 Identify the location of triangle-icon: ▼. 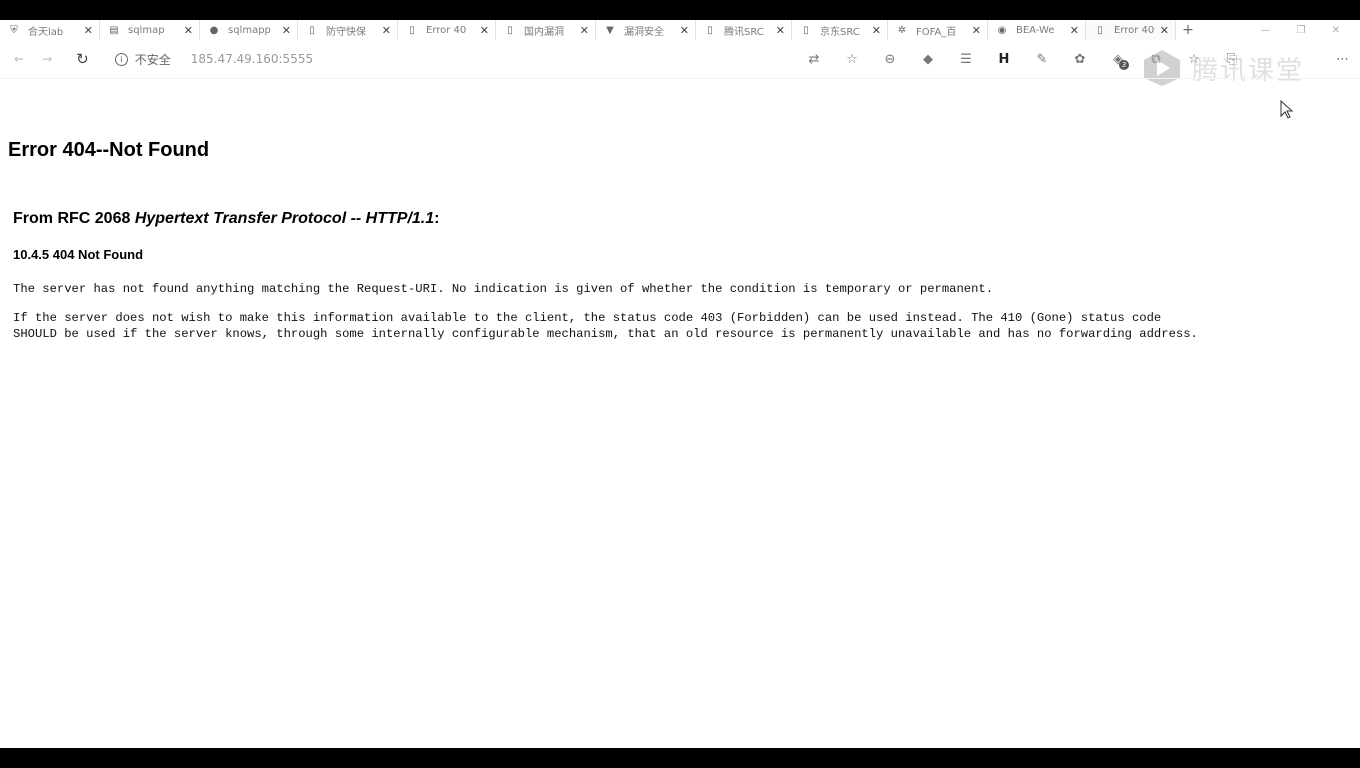
(610, 30).